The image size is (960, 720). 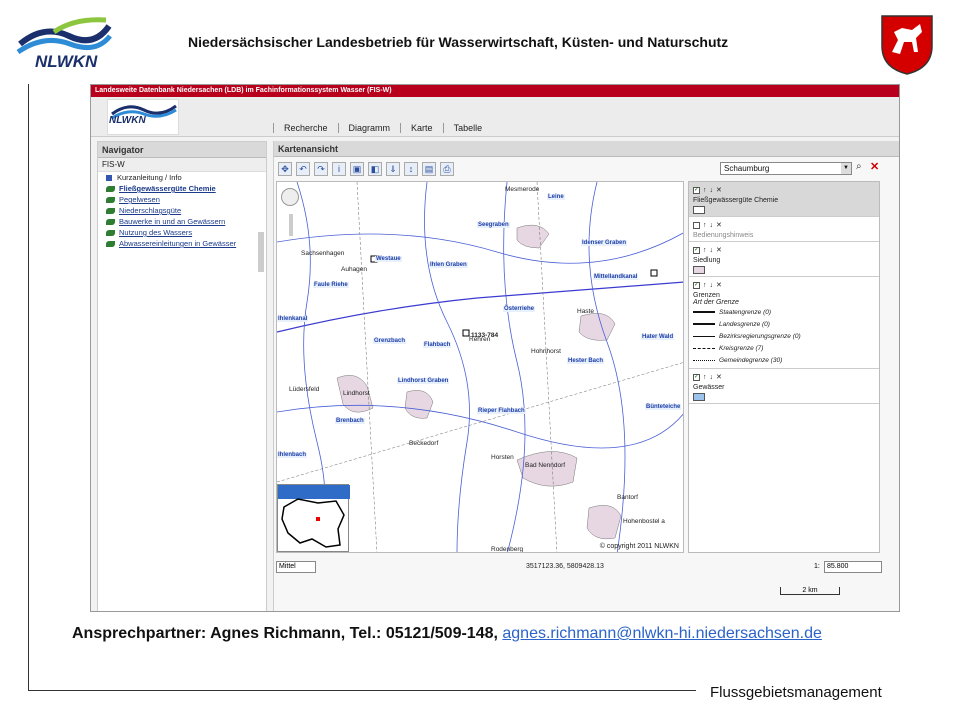 I want to click on nav-item-bauwerke: Bauwerke in und an Gewässern, so click(x=182, y=221).